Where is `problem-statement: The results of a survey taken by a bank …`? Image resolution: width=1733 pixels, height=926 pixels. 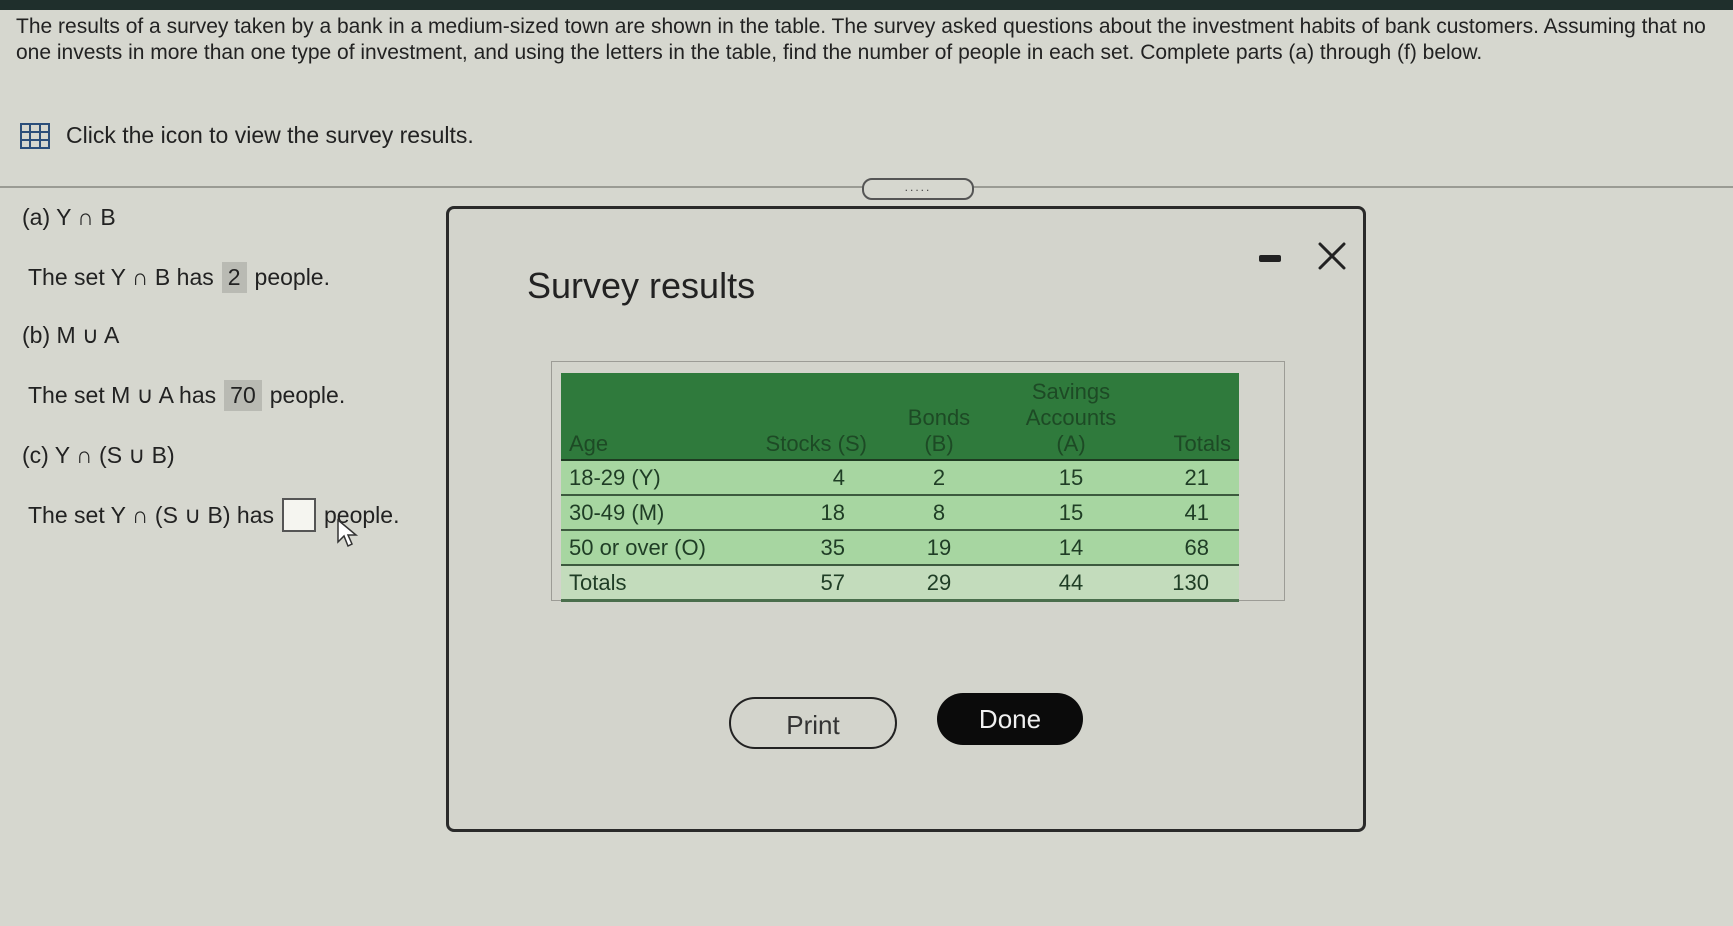
problem-statement: The results of a survey taken by a bank … is located at coordinates (861, 39).